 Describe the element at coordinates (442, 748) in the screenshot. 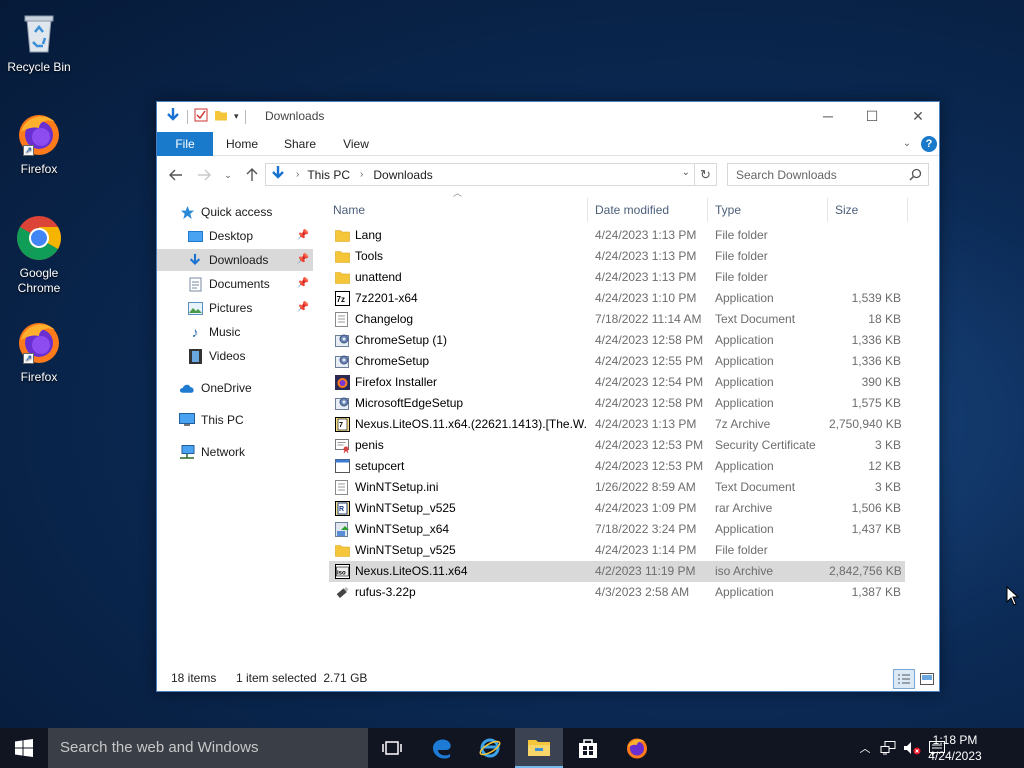

I see `edge-icon` at that location.